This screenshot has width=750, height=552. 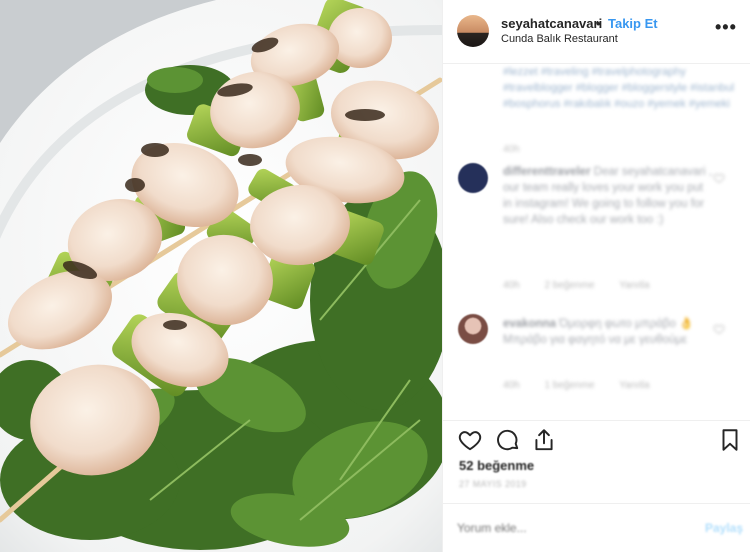 I want to click on profile-avatar, so click(x=473, y=31).